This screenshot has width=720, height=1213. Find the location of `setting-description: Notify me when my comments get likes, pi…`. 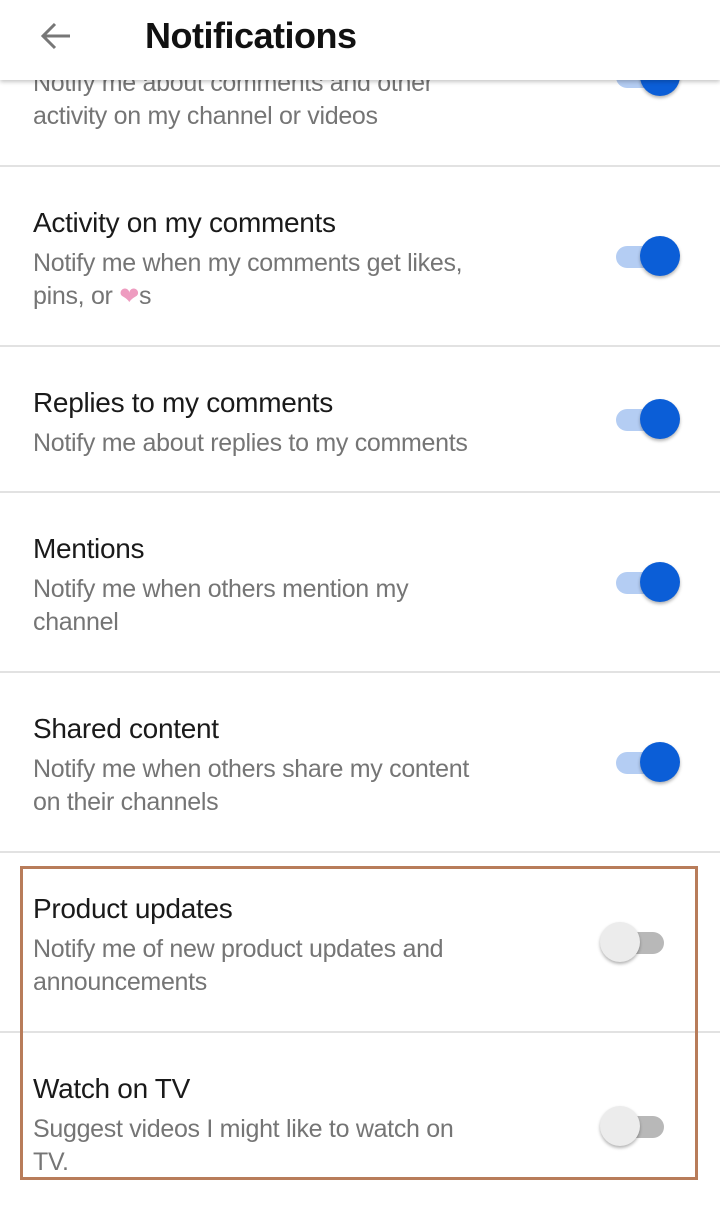

setting-description: Notify me when my comments get likes, pi… is located at coordinates (248, 279).